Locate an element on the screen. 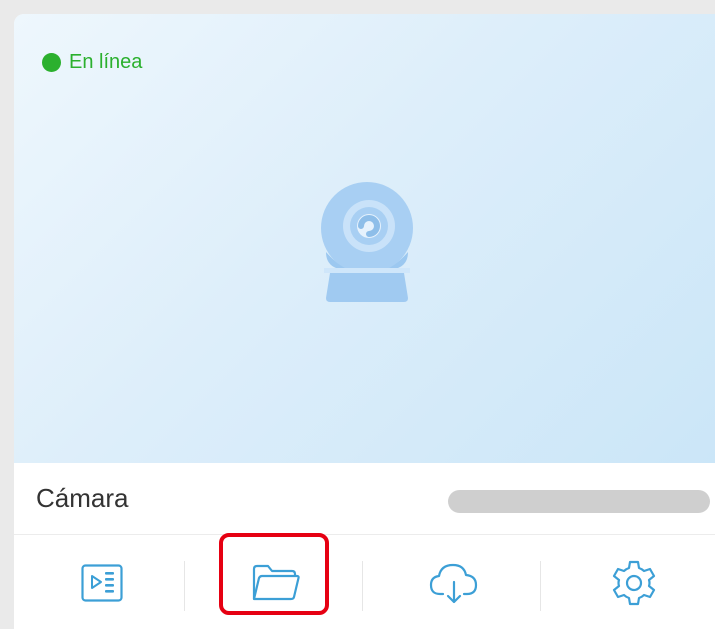 This screenshot has width=715, height=629. camera-placeholder-icon is located at coordinates (367, 242).